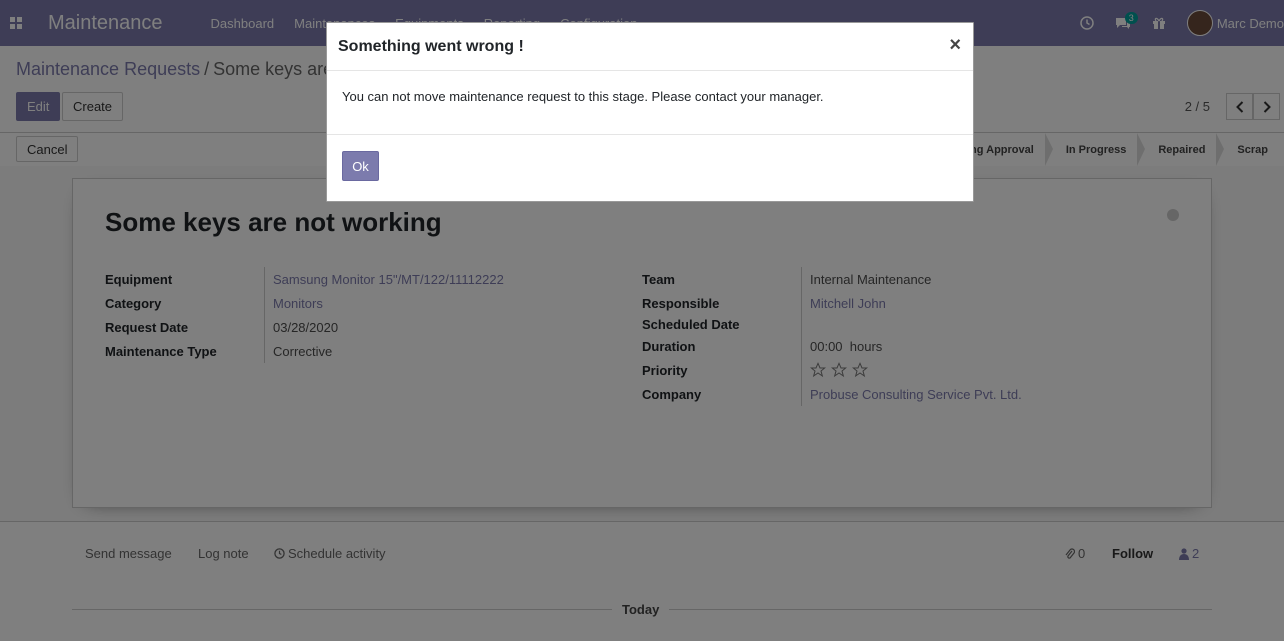 The width and height of the screenshot is (1284, 641). Describe the element at coordinates (360, 166) in the screenshot. I see `ok-button: Ok` at that location.